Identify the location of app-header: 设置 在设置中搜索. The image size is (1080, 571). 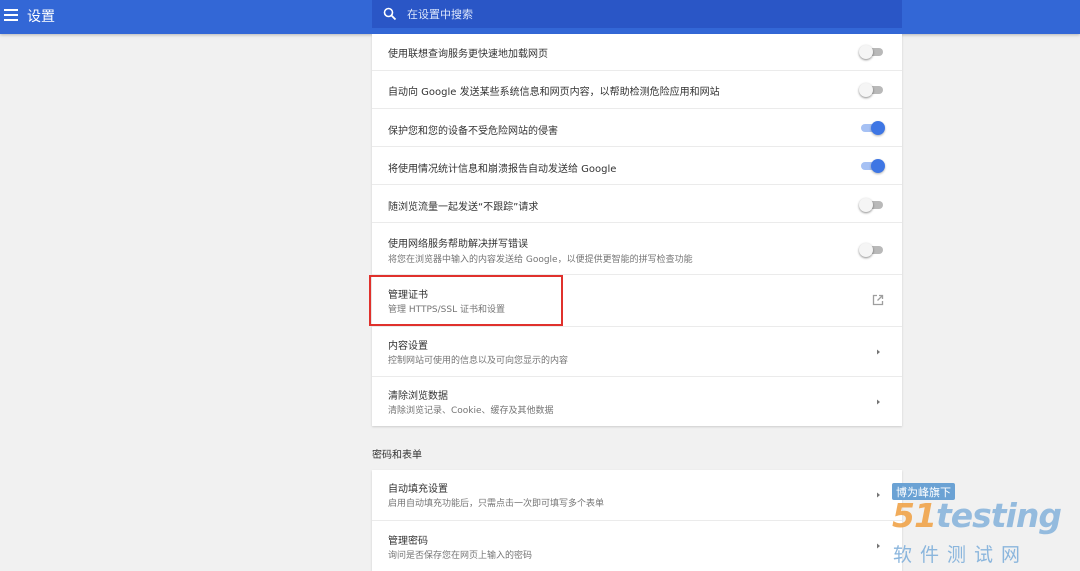
(540, 17).